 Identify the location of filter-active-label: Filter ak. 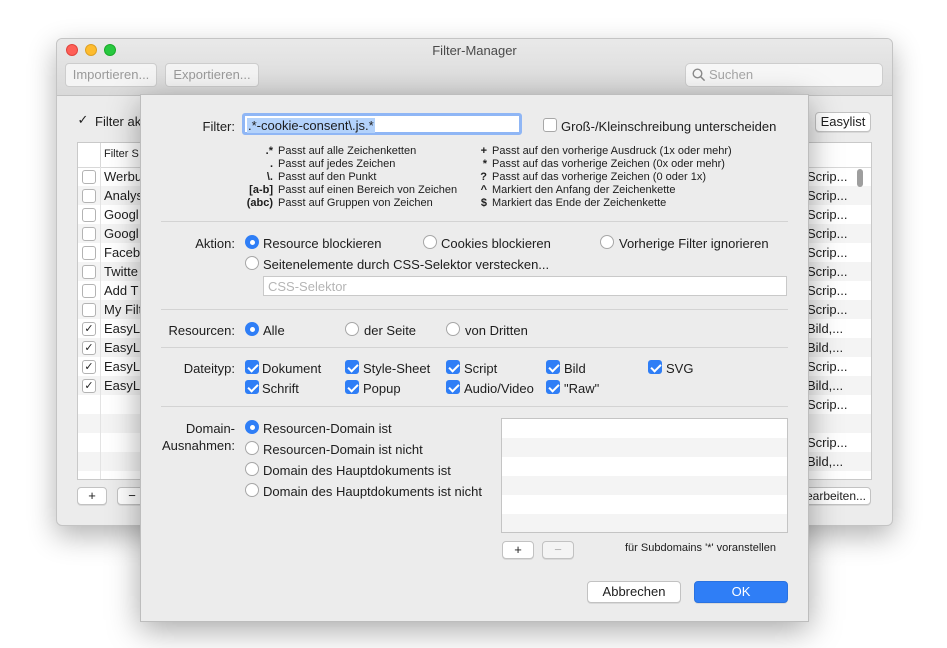
(118, 121).